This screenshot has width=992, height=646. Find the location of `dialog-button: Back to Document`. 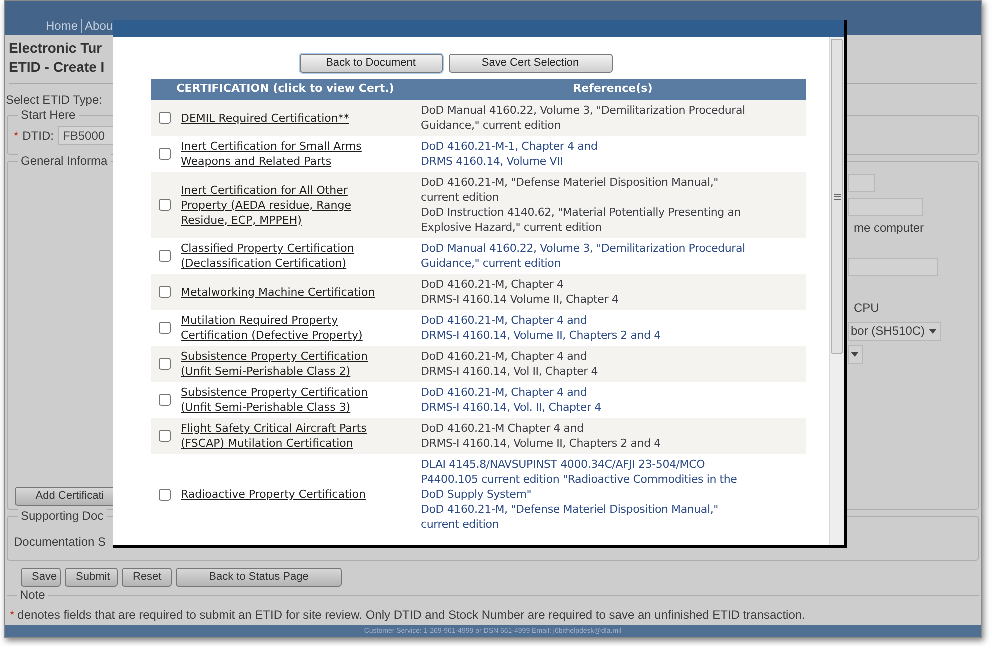

dialog-button: Back to Document is located at coordinates (371, 63).